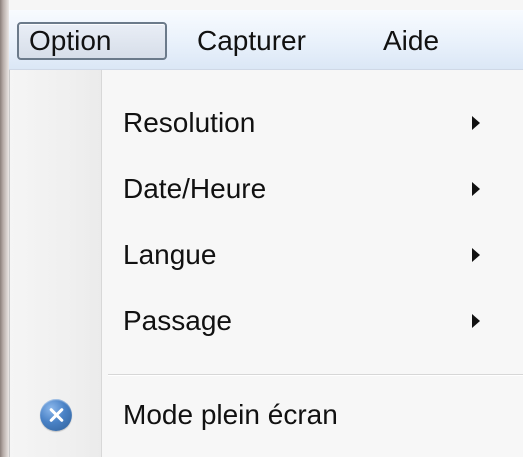 This screenshot has height=457, width=523. I want to click on menu-item-passage: Passage, so click(266, 321).